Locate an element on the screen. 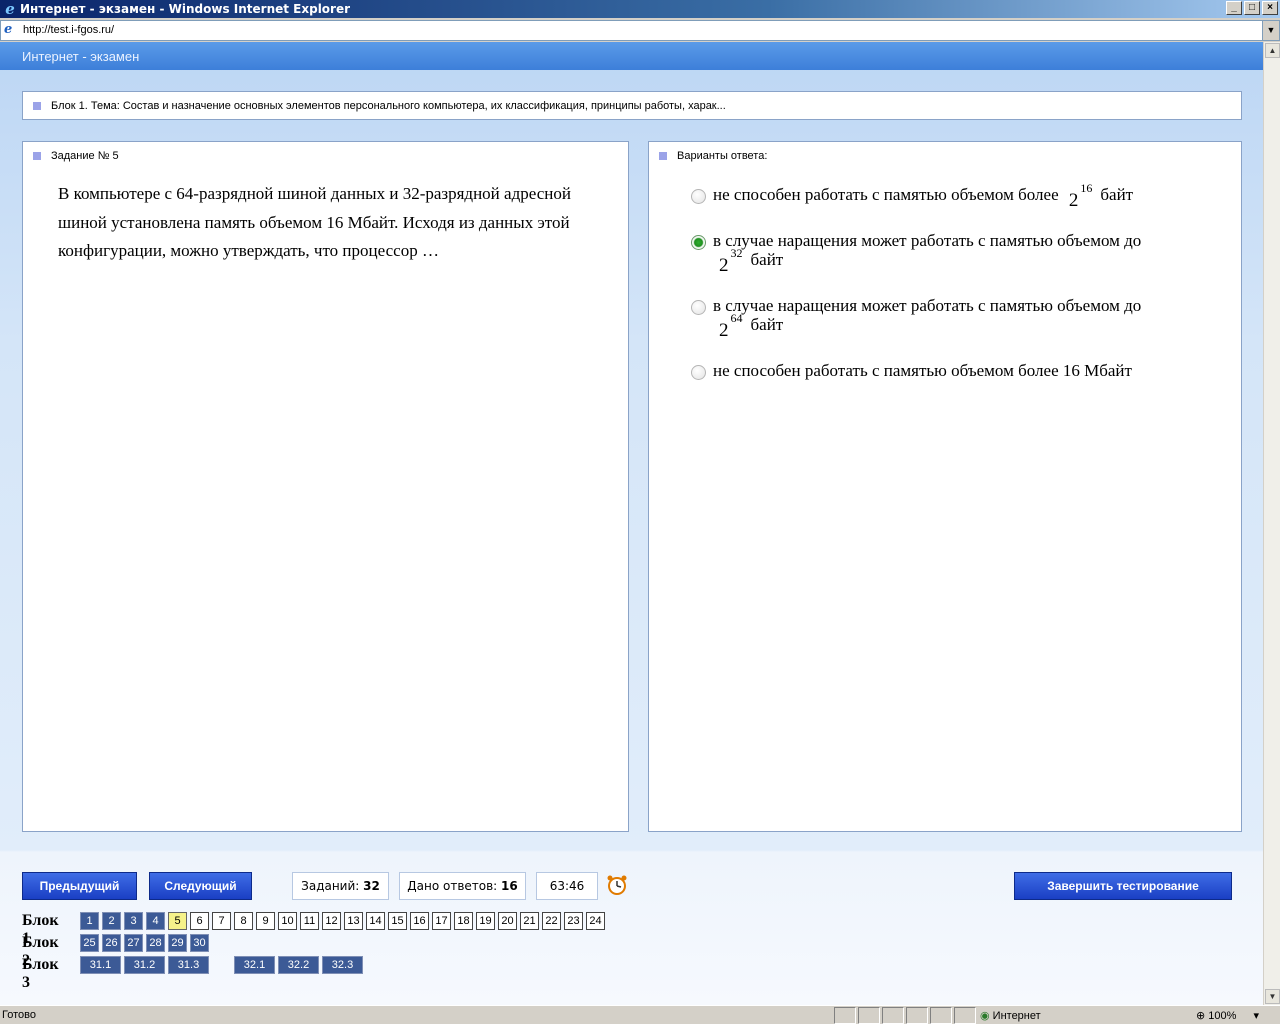 The height and width of the screenshot is (1024, 1280). question-number-button: 24 is located at coordinates (595, 921).